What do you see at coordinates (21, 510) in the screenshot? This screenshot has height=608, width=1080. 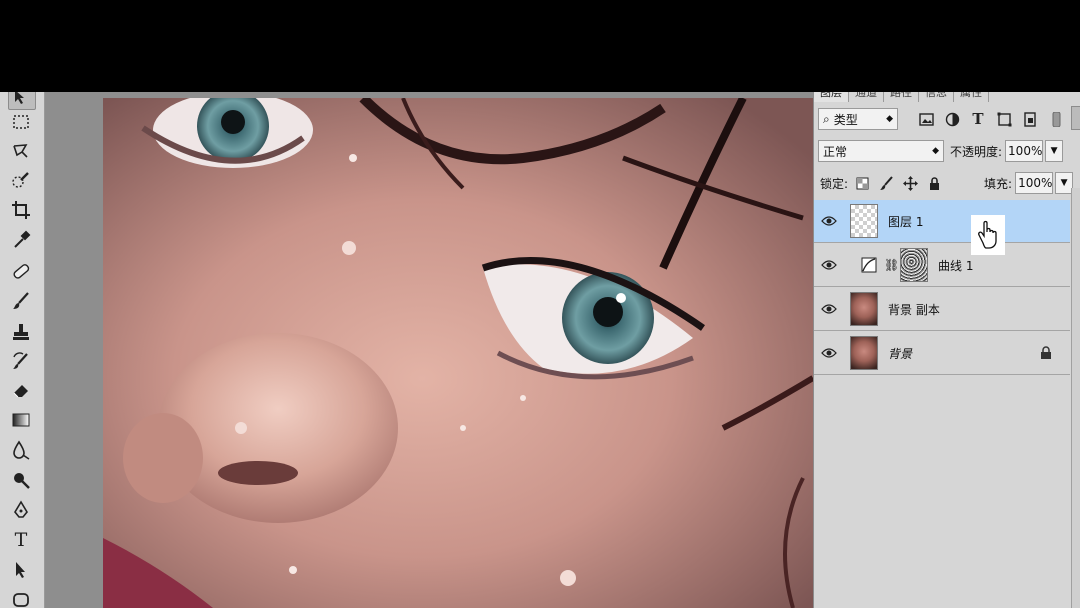 I see `pen-tool-icon` at bounding box center [21, 510].